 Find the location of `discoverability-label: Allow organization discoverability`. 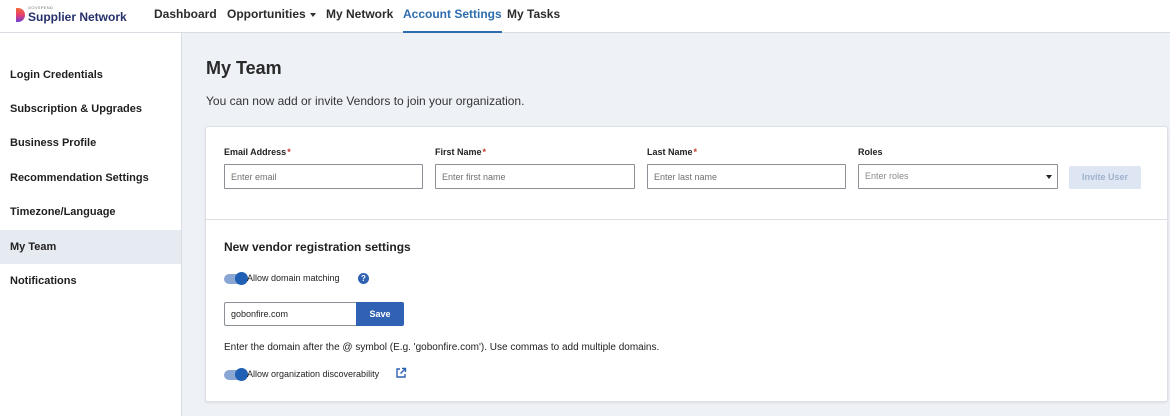

discoverability-label: Allow organization discoverability is located at coordinates (313, 374).